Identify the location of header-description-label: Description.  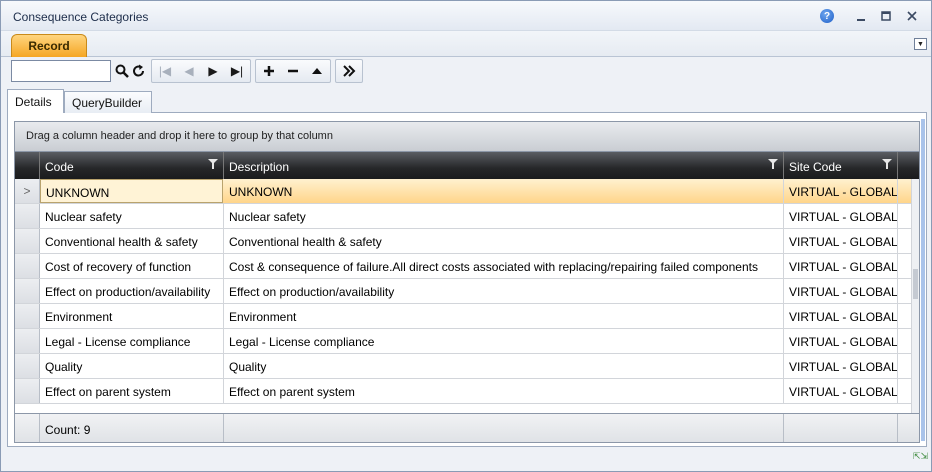
(259, 167).